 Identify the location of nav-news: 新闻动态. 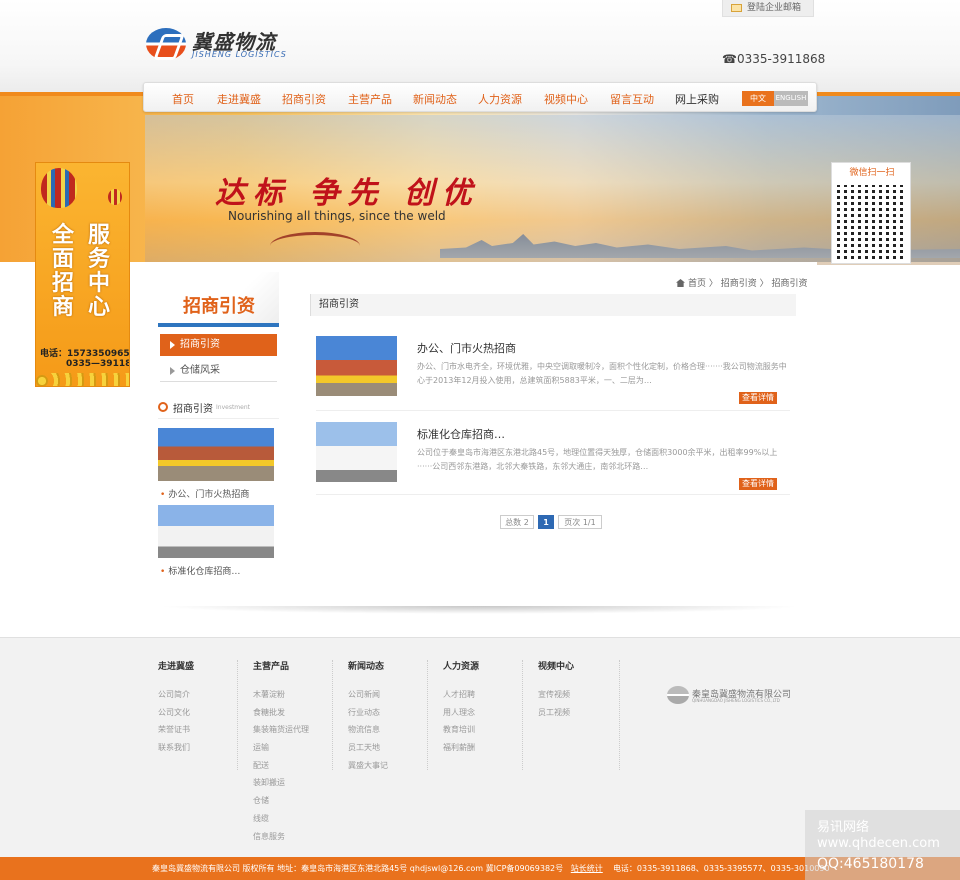
(435, 99).